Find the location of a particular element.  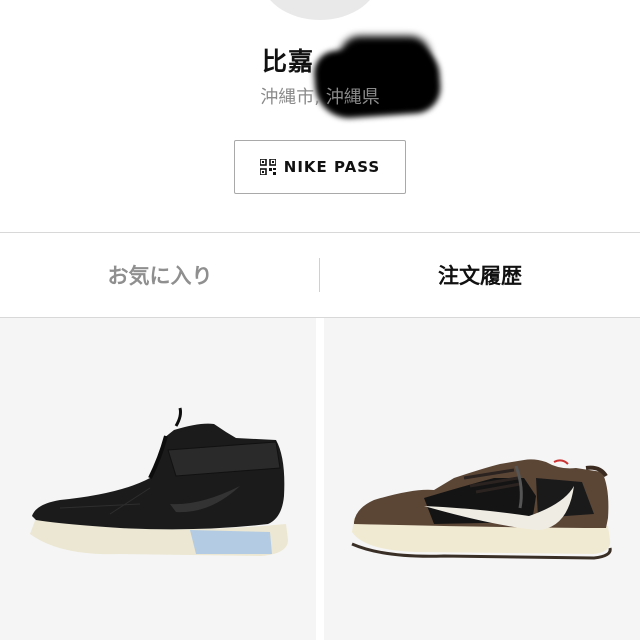

profile-tabs: お気に入り 注文履歴 is located at coordinates (320, 275).